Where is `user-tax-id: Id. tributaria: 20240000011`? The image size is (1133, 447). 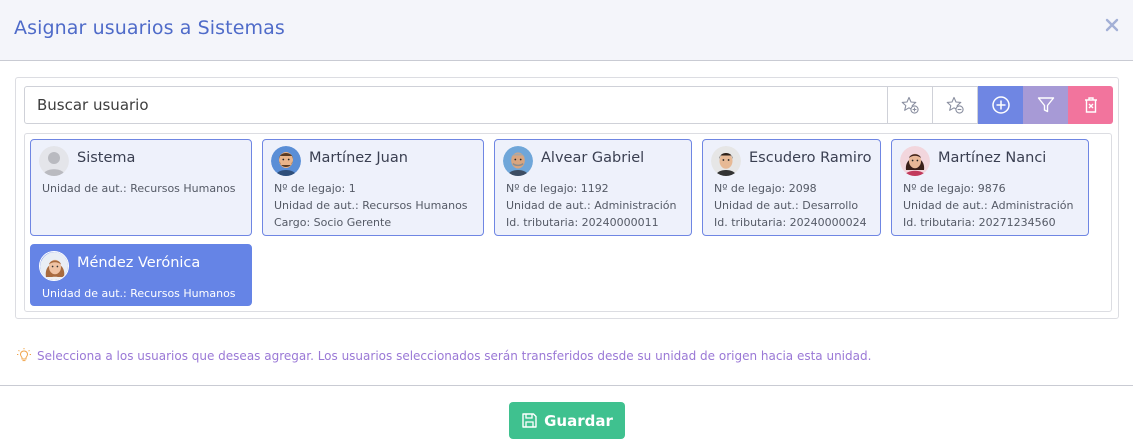 user-tax-id: Id. tributaria: 20240000011 is located at coordinates (582, 222).